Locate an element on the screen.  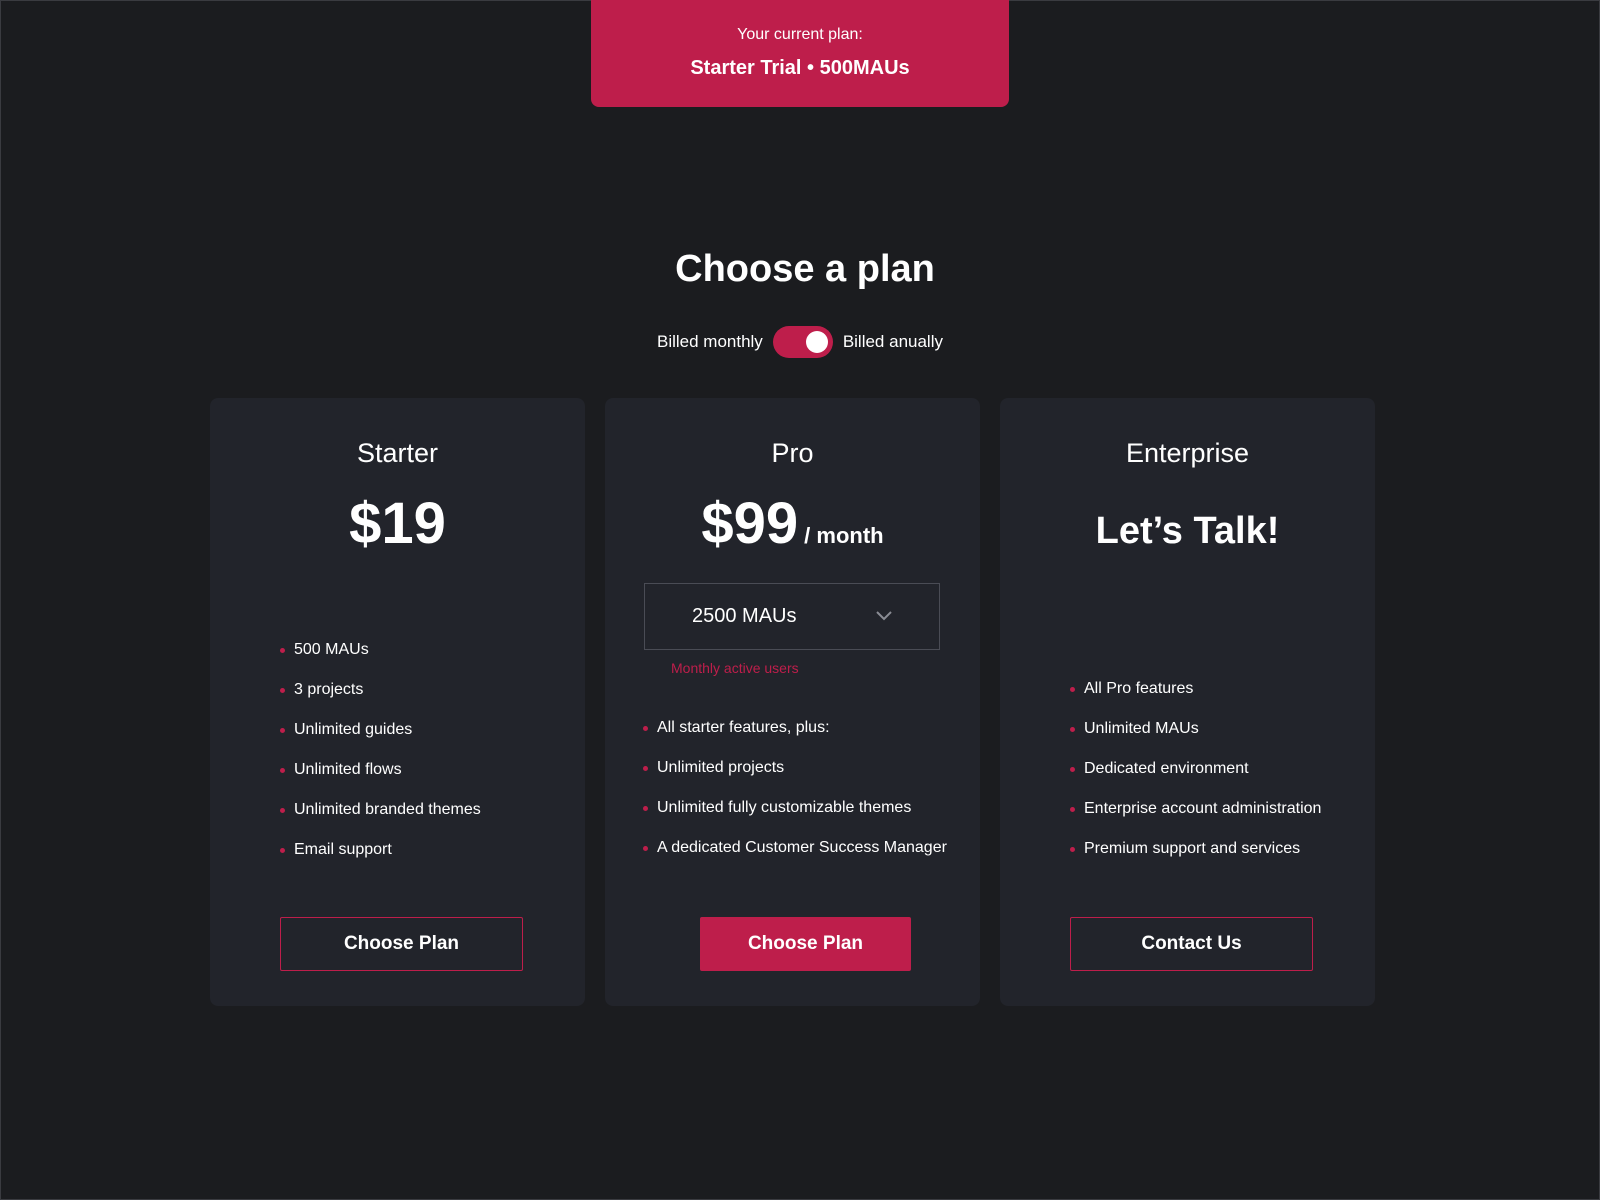
plan-title: Pro is located at coordinates (792, 453).